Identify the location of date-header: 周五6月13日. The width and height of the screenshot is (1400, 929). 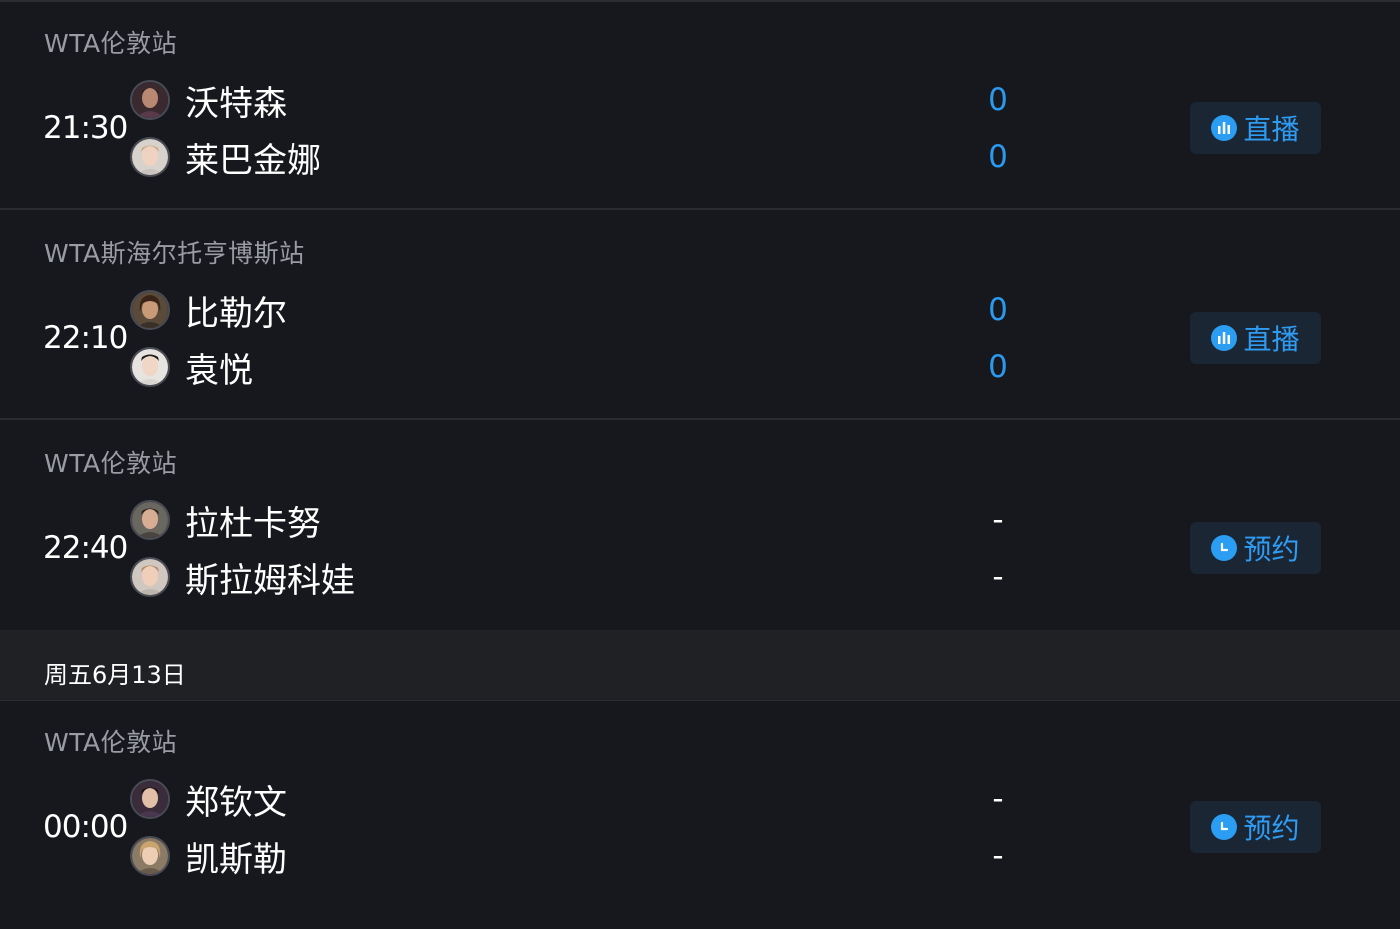
(700, 665).